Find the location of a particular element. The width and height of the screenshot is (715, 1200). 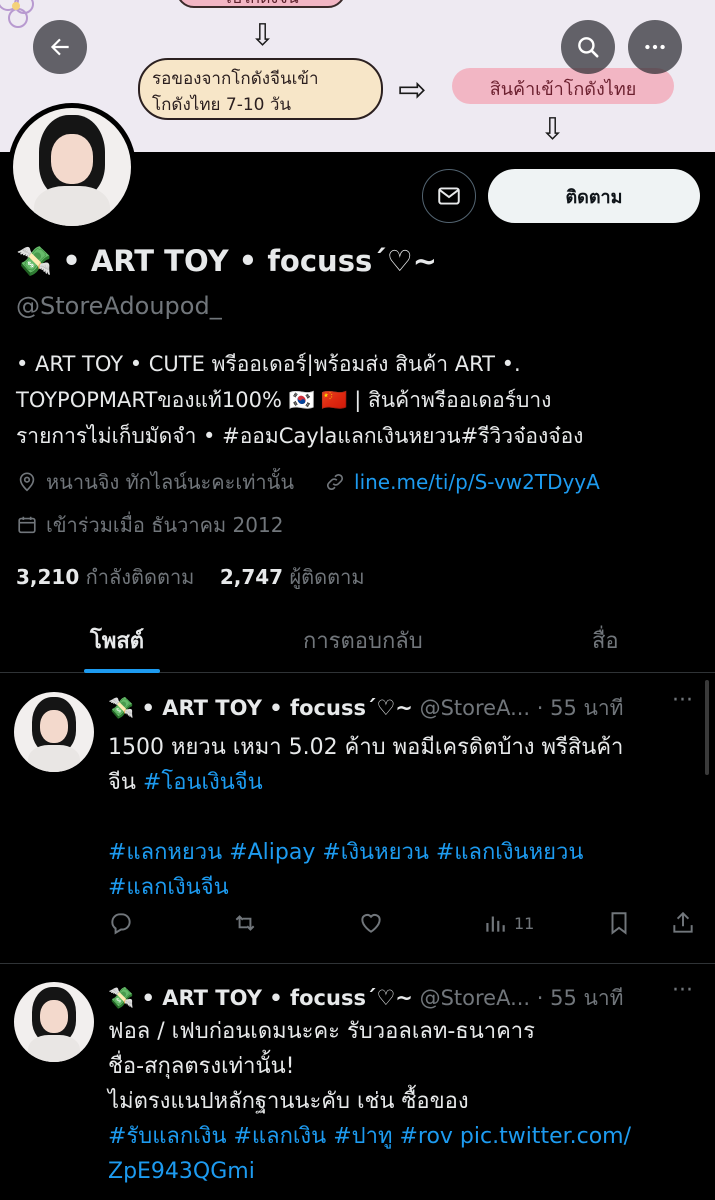

share-icon is located at coordinates (683, 922).